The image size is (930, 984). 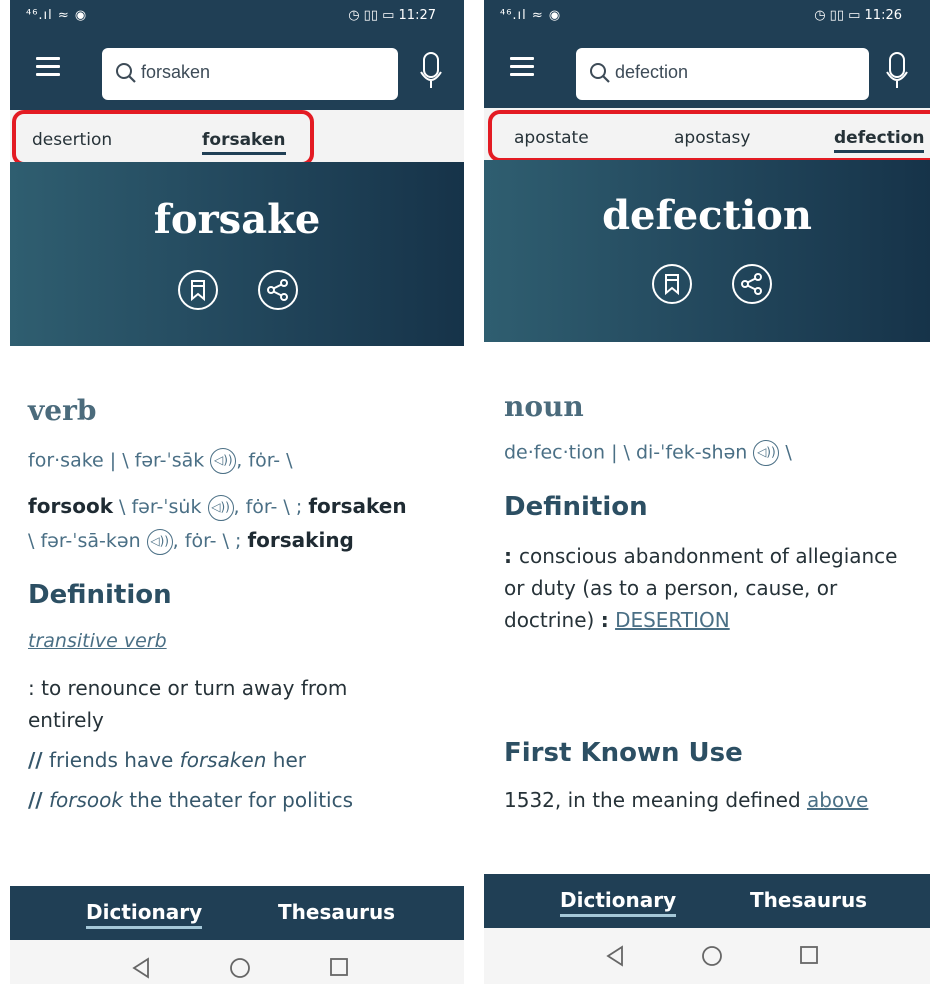 I want to click on word-header: defection, so click(x=707, y=251).